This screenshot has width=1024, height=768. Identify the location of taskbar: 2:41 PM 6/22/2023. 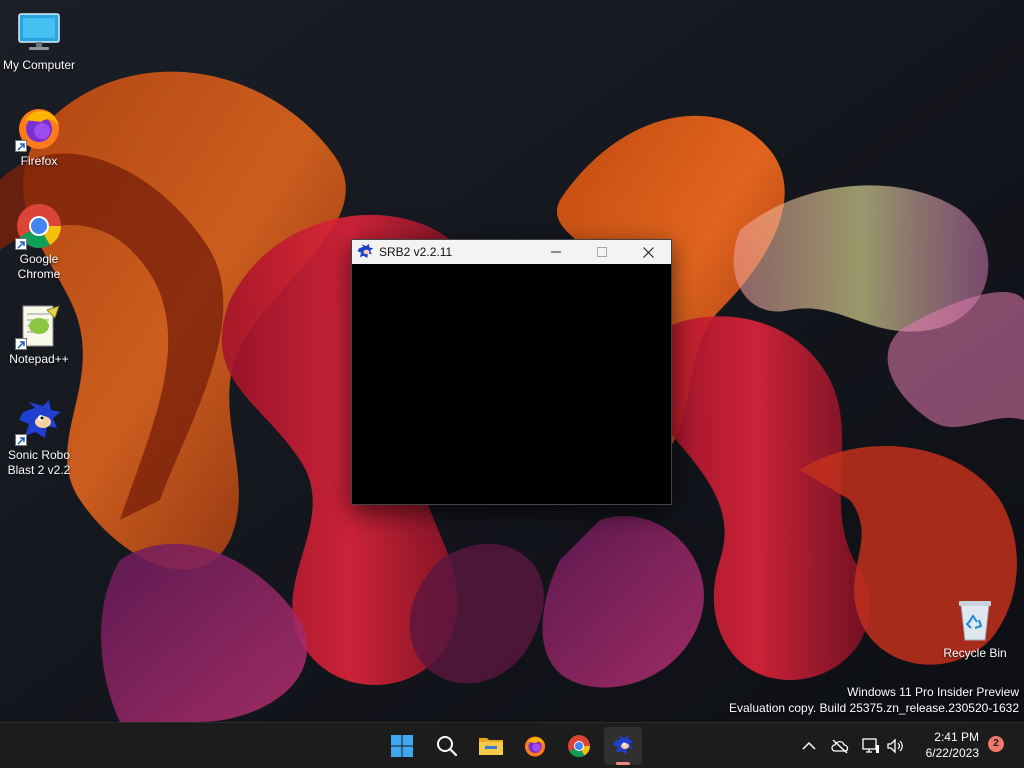
(512, 745).